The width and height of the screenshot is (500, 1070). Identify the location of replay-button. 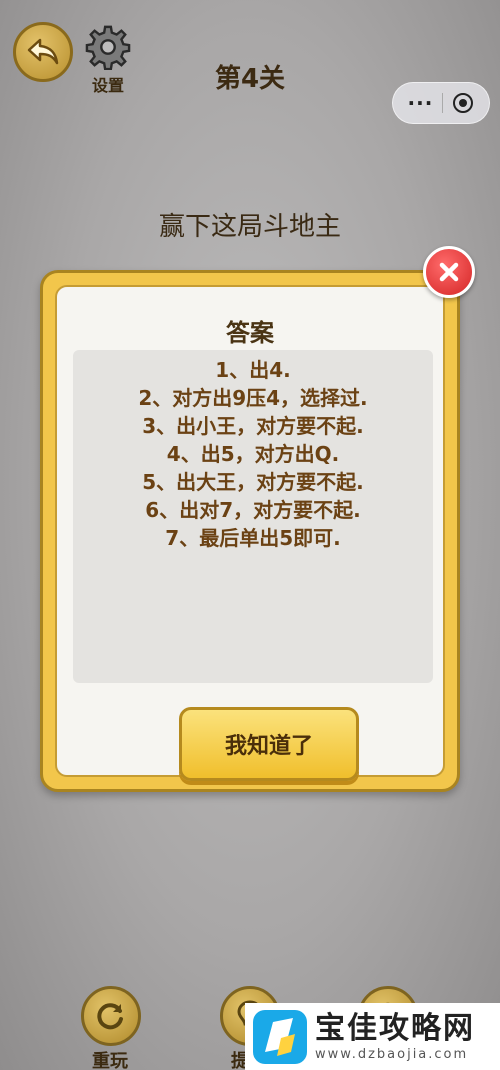
(111, 1016).